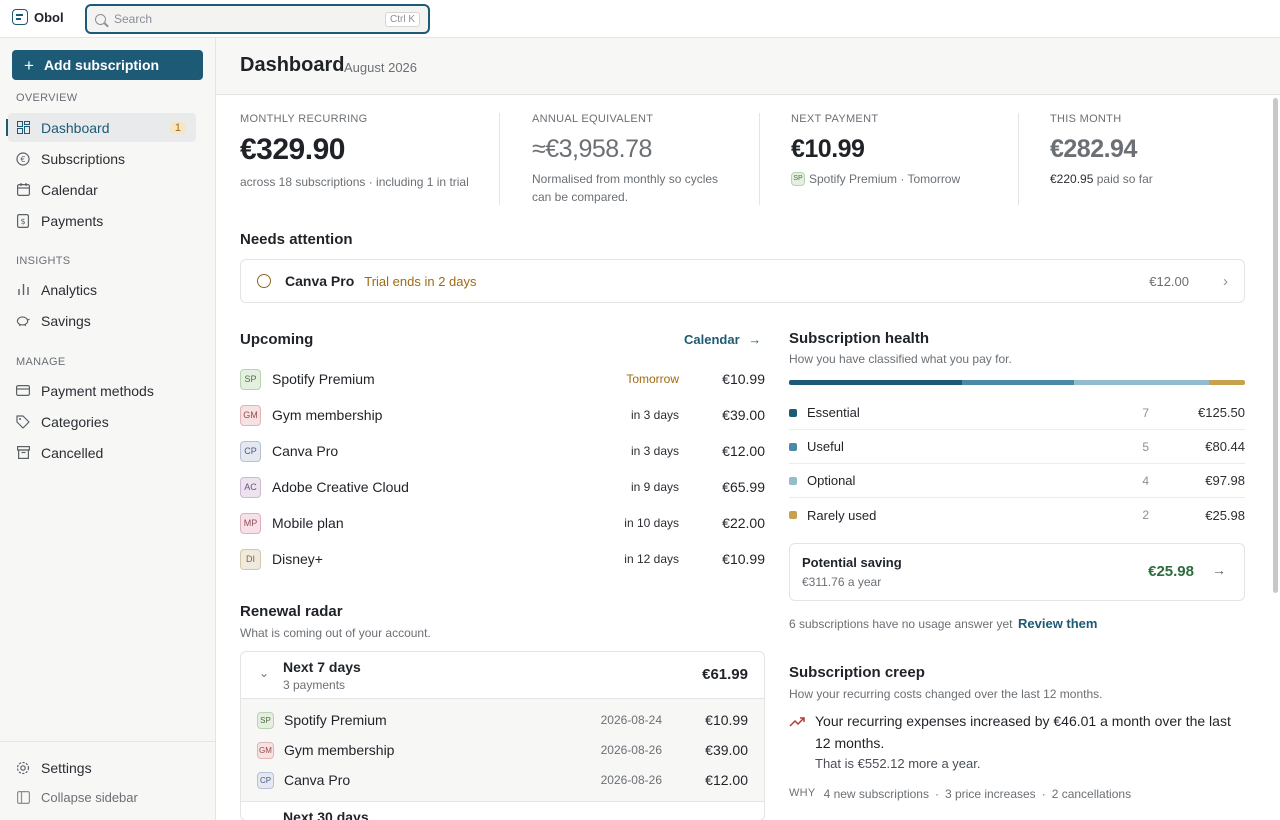 Image resolution: width=1280 pixels, height=820 pixels. Describe the element at coordinates (1124, 179) in the screenshot. I see `paid-label: paid so far` at that location.